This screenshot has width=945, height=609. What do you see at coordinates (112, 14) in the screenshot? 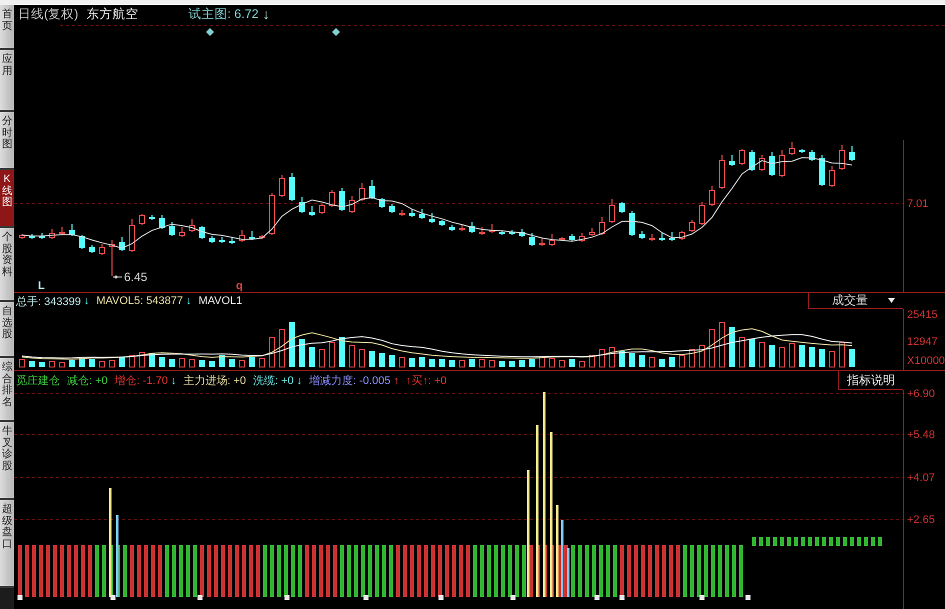
I see `stock-name: 东方航空` at bounding box center [112, 14].